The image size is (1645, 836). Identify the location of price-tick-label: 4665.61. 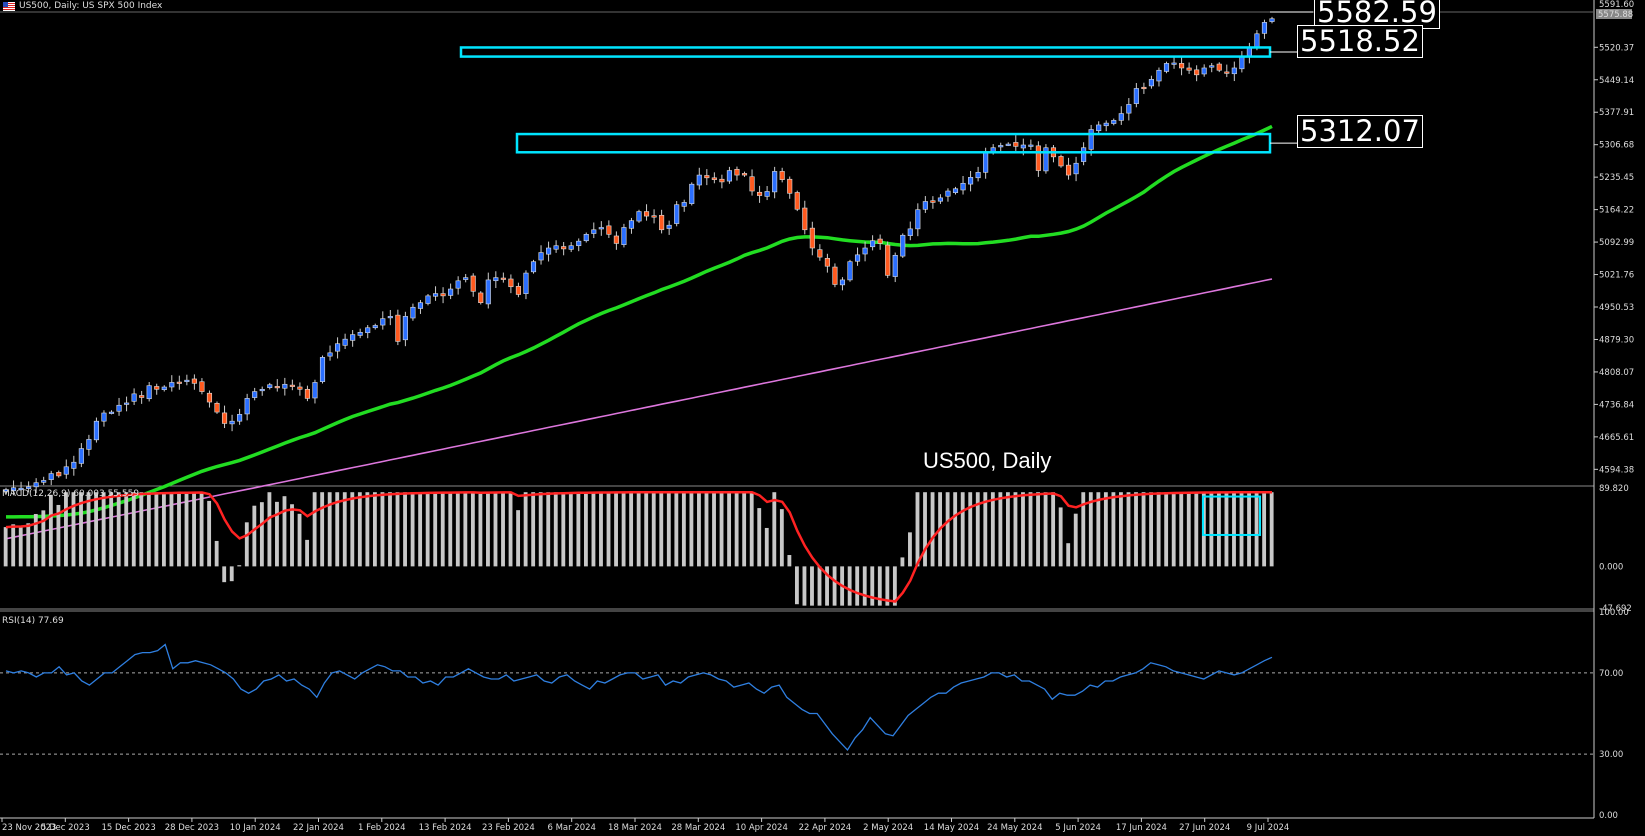
(1616, 438).